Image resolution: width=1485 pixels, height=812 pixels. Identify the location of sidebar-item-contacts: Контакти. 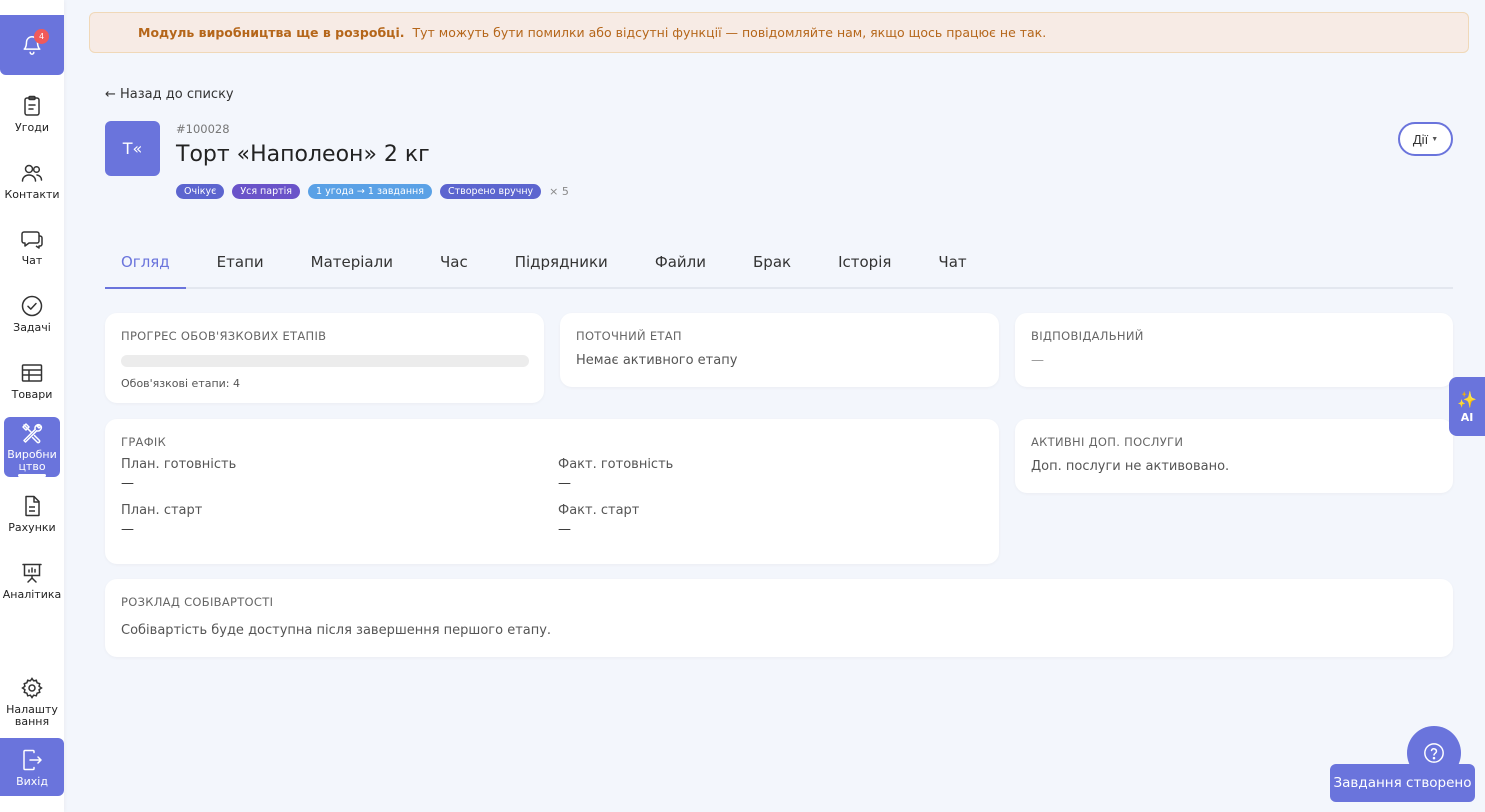
(32, 188).